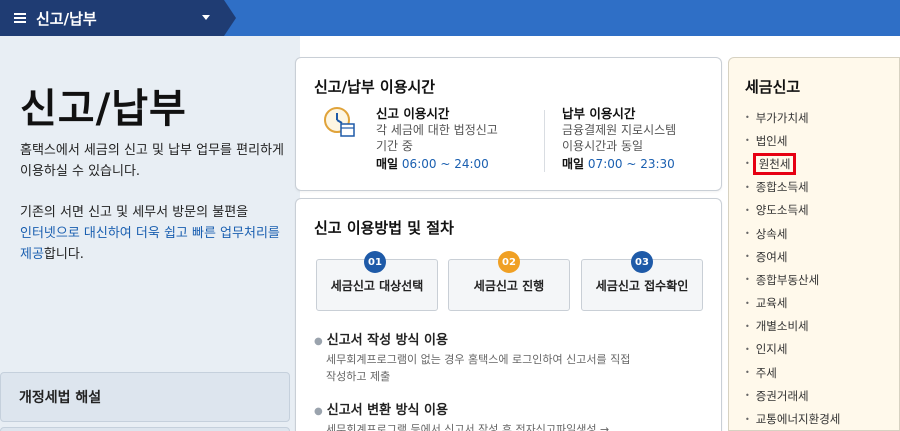 Image resolution: width=900 pixels, height=431 pixels. What do you see at coordinates (445, 164) in the screenshot?
I see `filing-time-value: 06:00 ~ 24:00` at bounding box center [445, 164].